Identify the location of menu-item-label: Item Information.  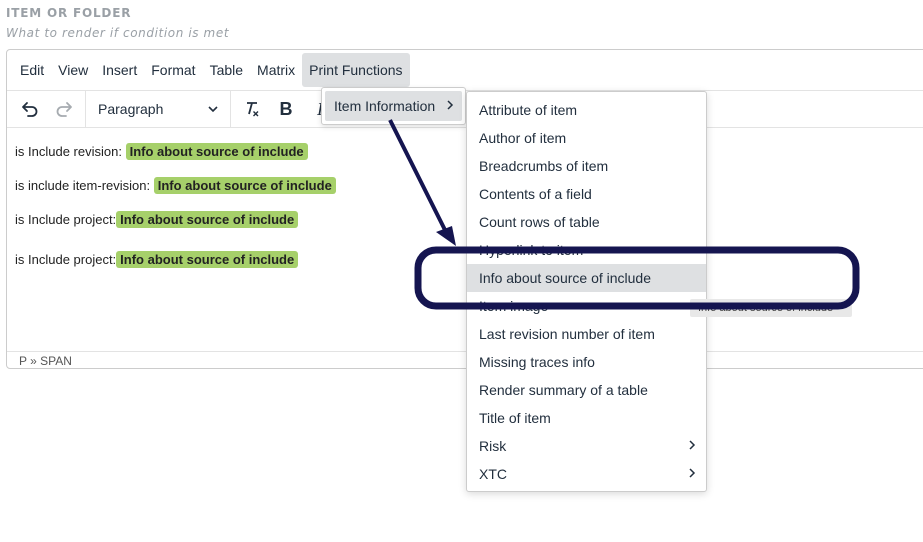
(385, 106).